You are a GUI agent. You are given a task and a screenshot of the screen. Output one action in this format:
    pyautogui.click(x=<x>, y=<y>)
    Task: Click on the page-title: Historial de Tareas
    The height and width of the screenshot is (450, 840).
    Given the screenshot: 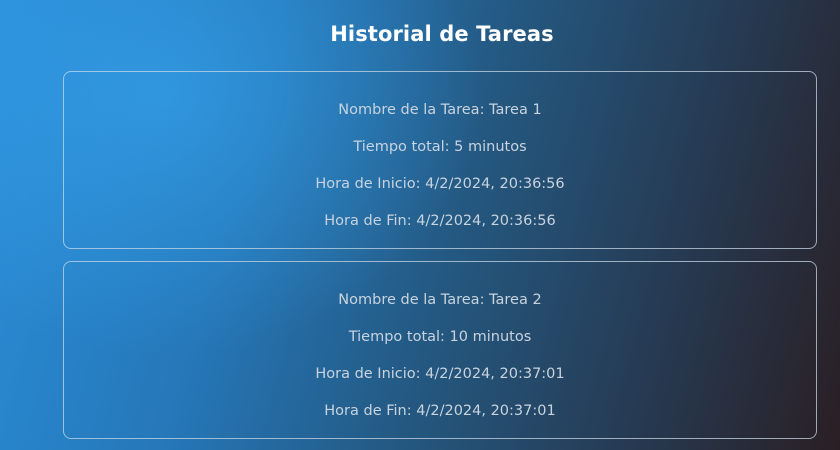 What is the action you would take?
    pyautogui.click(x=442, y=34)
    